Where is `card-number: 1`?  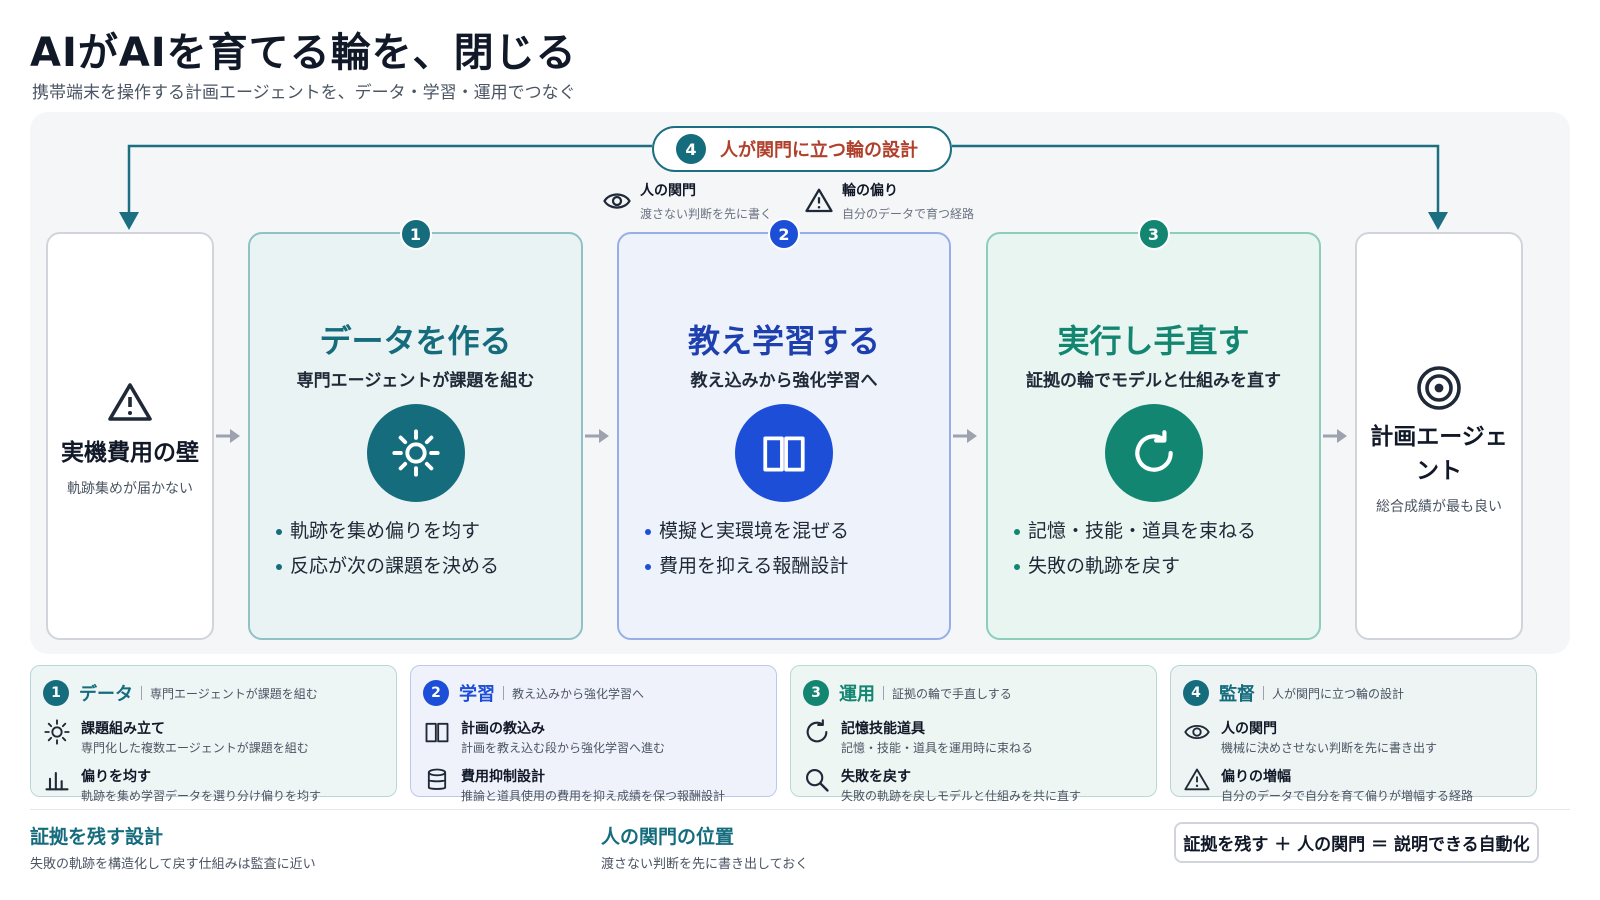
card-number: 1 is located at coordinates (56, 693).